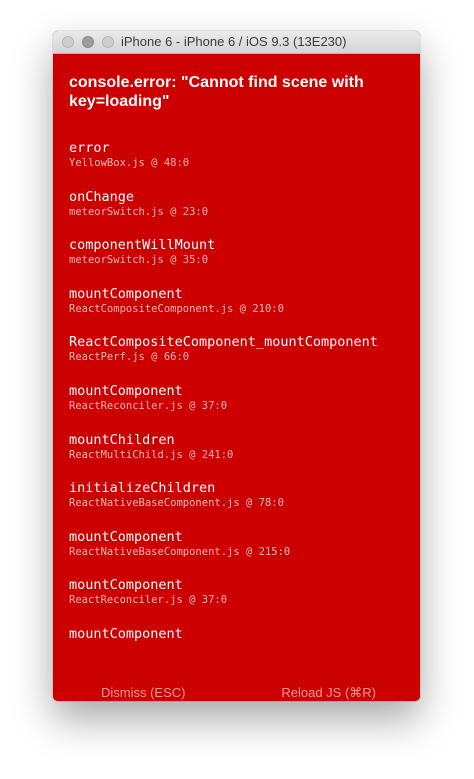  Describe the element at coordinates (122, 439) in the screenshot. I see `frame-method: mountChildren` at that location.